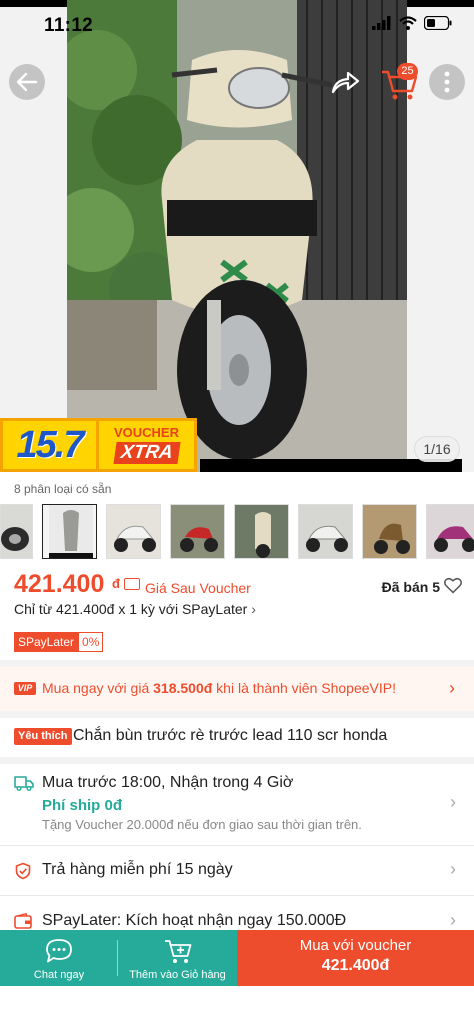  Describe the element at coordinates (69, 25) in the screenshot. I see `status-time: 11:12` at that location.